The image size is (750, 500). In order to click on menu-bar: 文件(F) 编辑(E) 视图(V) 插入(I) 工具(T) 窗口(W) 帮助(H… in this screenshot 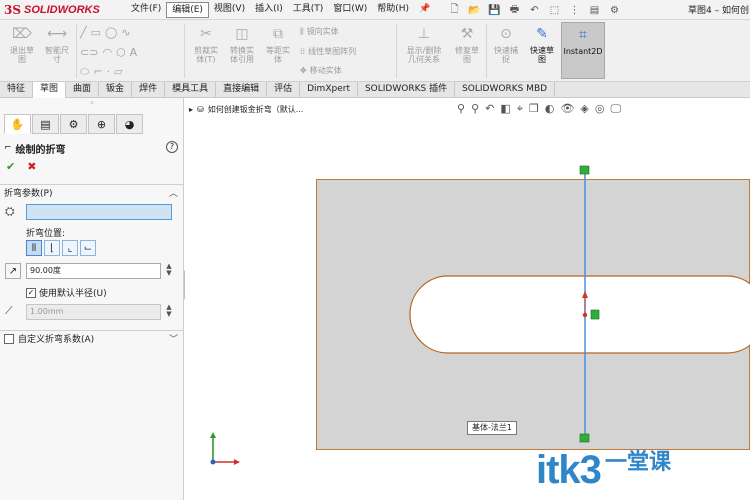, I will do `click(278, 10)`.